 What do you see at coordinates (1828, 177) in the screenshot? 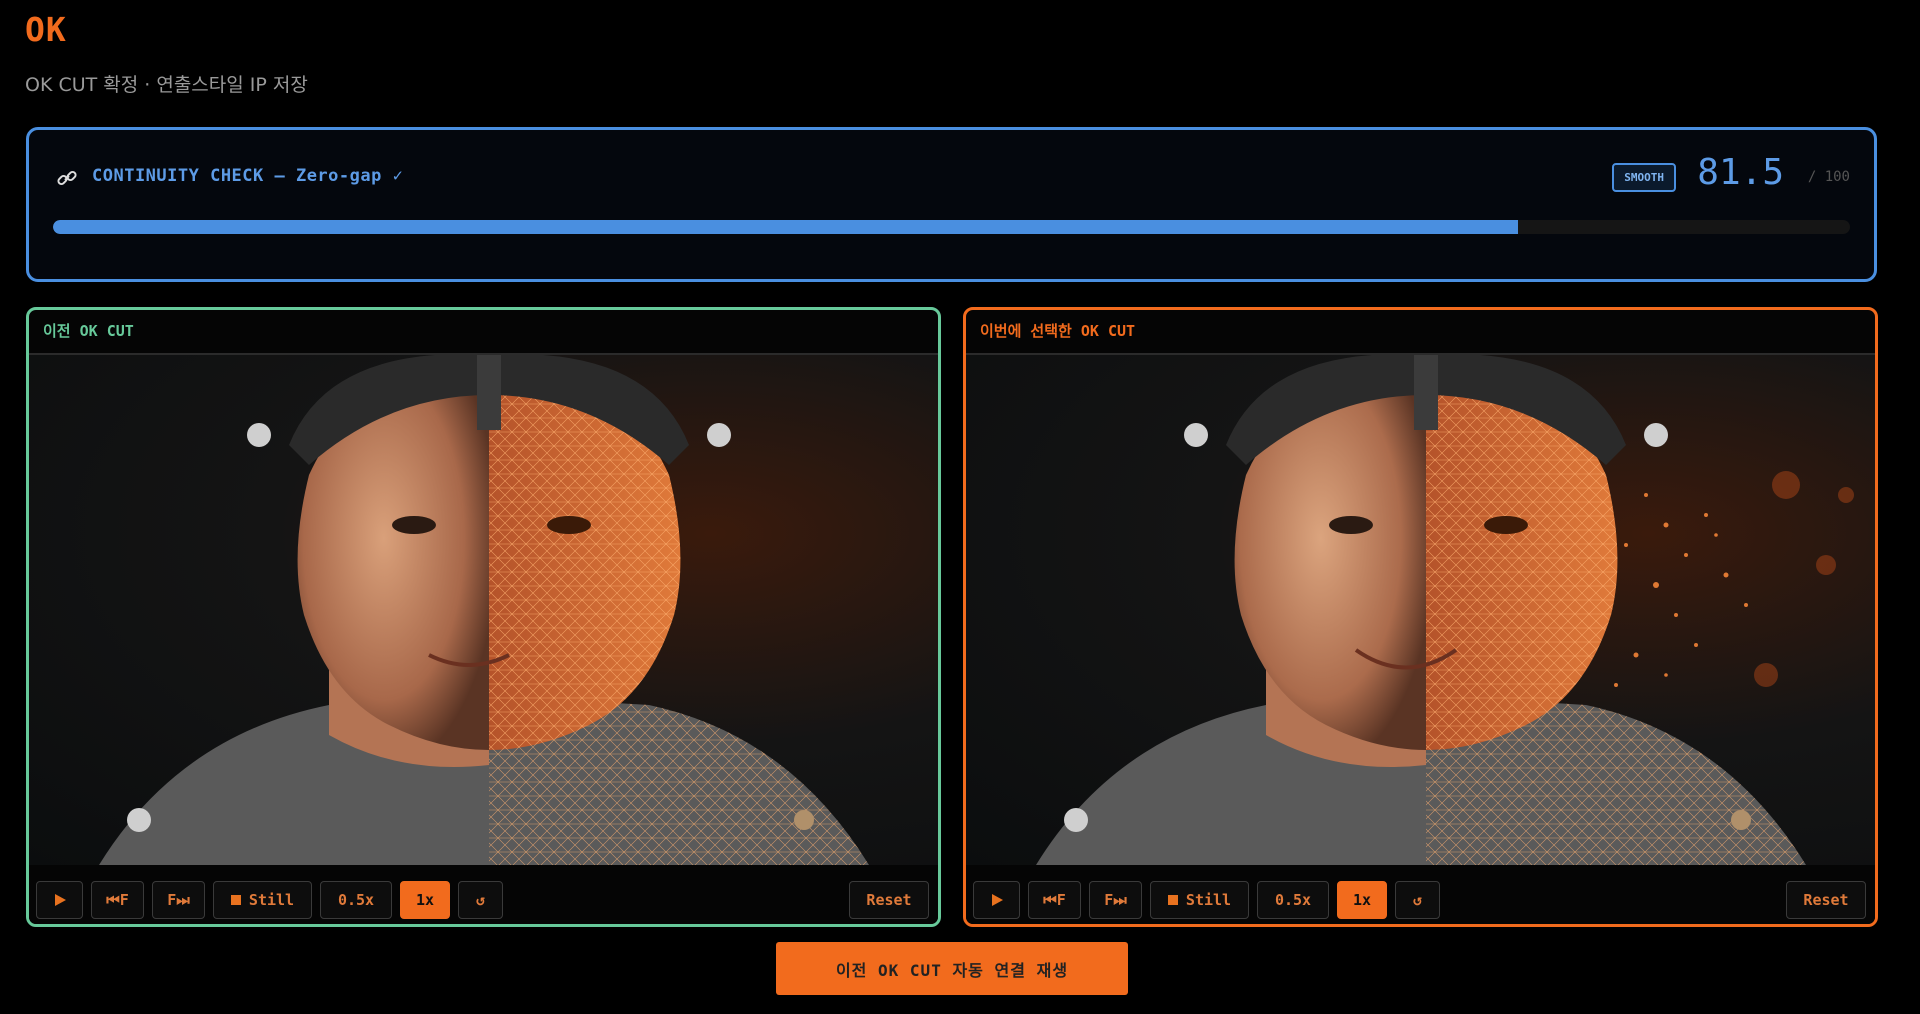
I see `continuity-score-max: / 100` at bounding box center [1828, 177].